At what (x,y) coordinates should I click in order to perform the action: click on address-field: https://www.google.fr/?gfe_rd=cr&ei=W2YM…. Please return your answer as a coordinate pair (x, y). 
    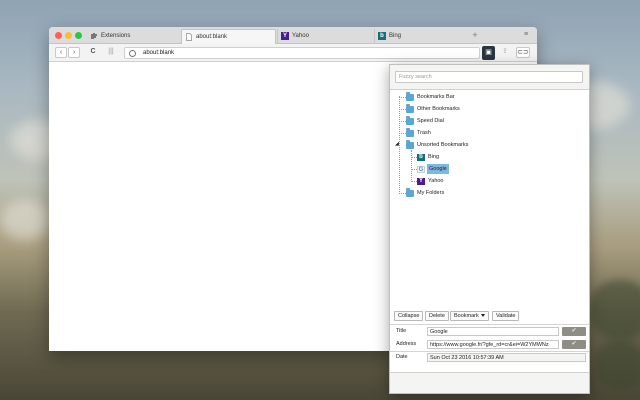
    Looking at the image, I should click on (493, 344).